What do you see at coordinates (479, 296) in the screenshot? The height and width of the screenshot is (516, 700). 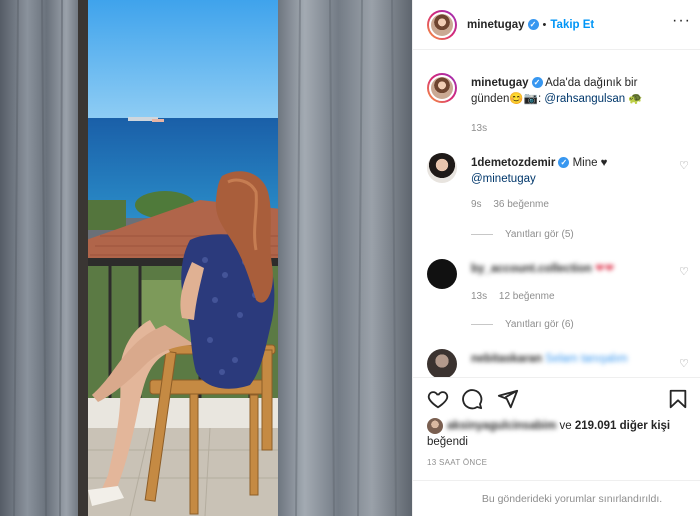 I see `comment-time: 13s` at bounding box center [479, 296].